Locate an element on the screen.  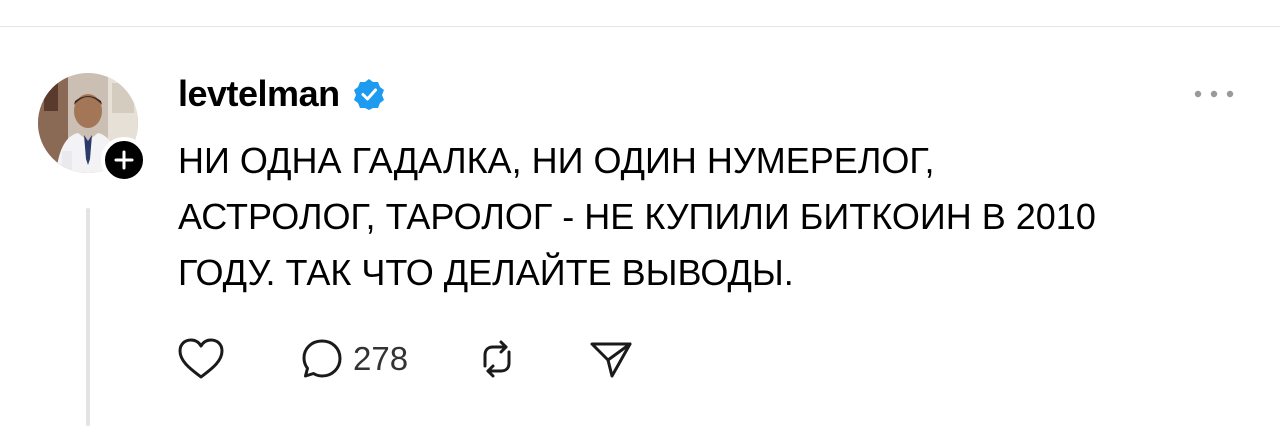
comment-bubble-icon is located at coordinates (322, 358).